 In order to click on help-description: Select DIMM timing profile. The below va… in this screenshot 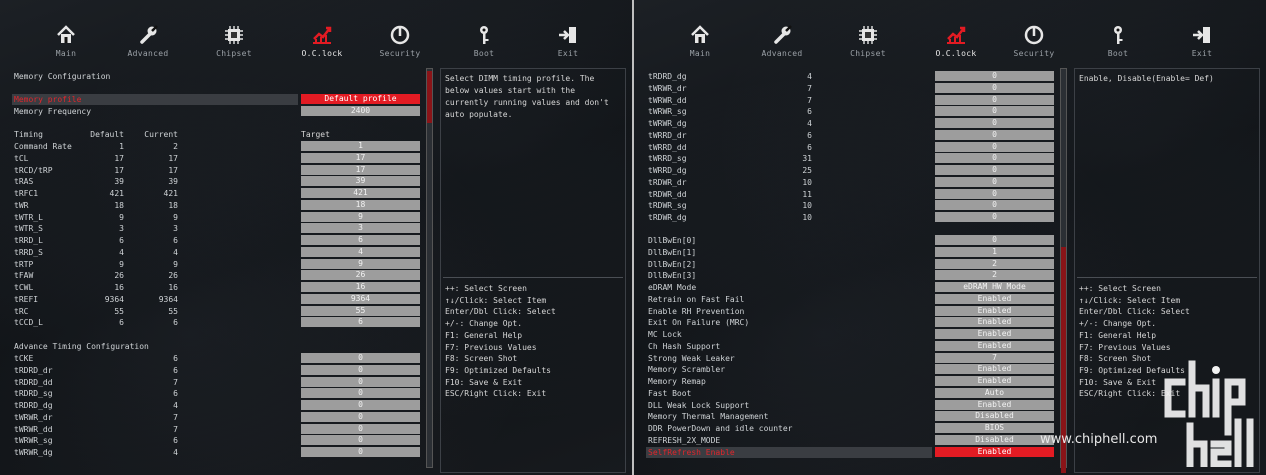, I will do `click(529, 96)`.